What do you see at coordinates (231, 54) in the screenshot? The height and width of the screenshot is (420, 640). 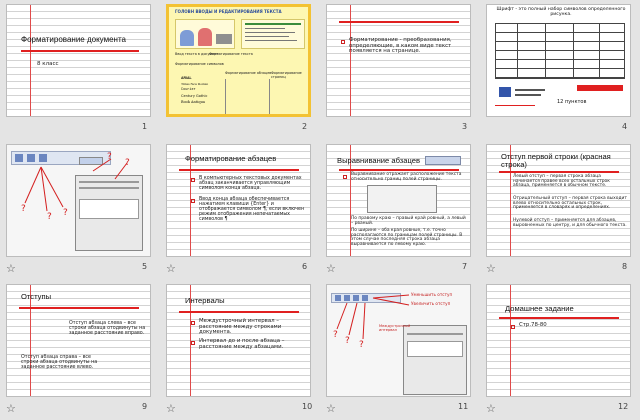 I see `section-label: Форматирование текста` at bounding box center [231, 54].